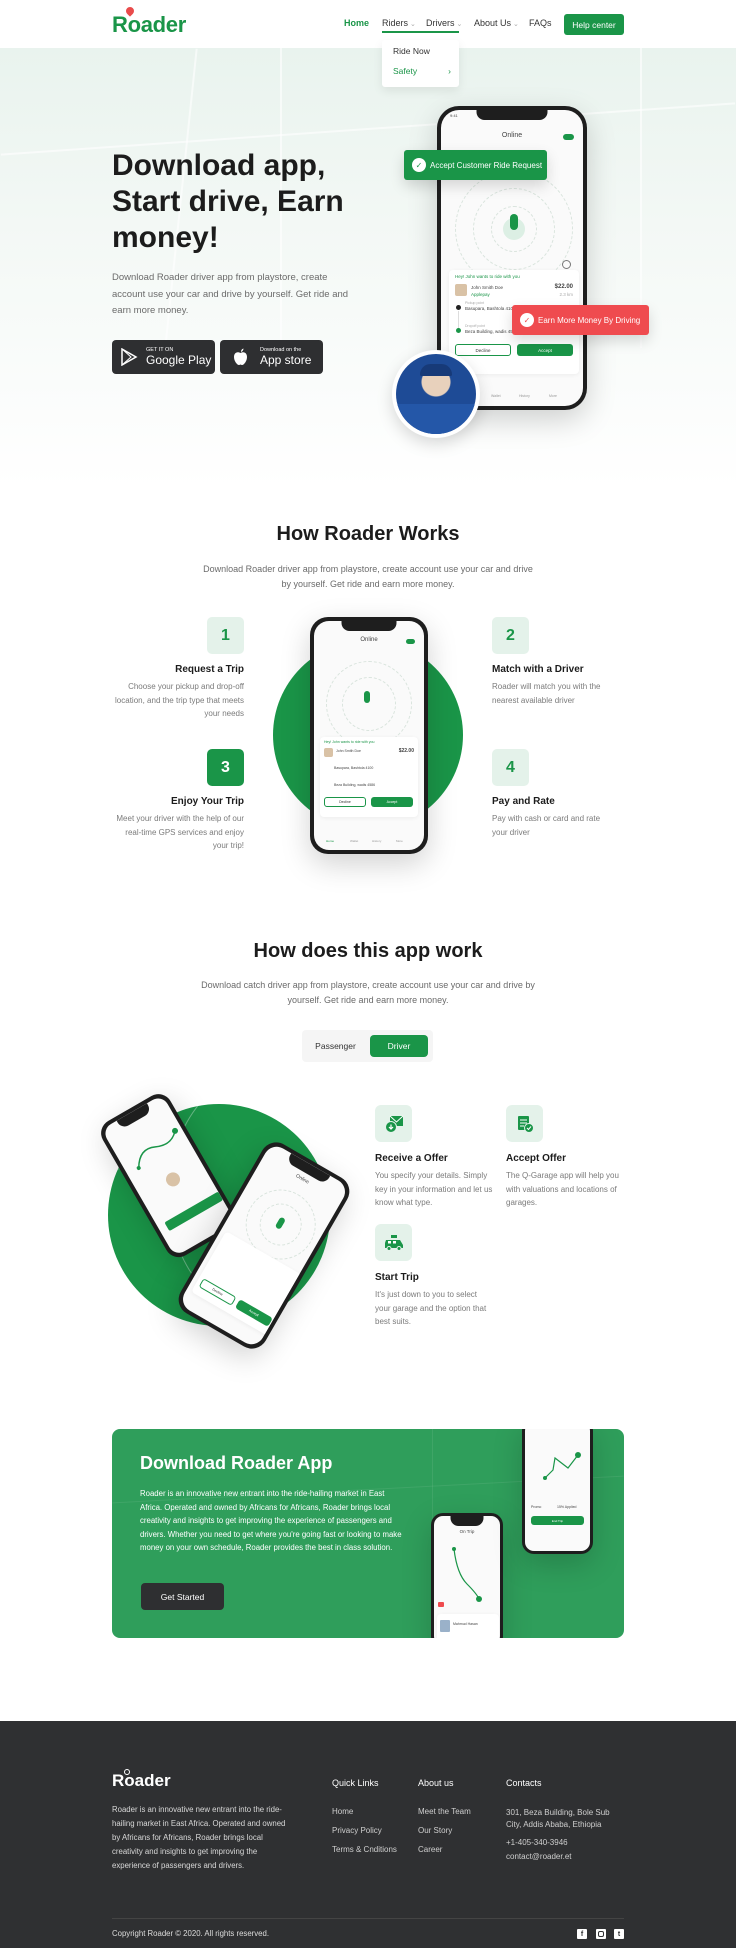 The width and height of the screenshot is (736, 1948). I want to click on start-trip-icon-box, so click(393, 1242).